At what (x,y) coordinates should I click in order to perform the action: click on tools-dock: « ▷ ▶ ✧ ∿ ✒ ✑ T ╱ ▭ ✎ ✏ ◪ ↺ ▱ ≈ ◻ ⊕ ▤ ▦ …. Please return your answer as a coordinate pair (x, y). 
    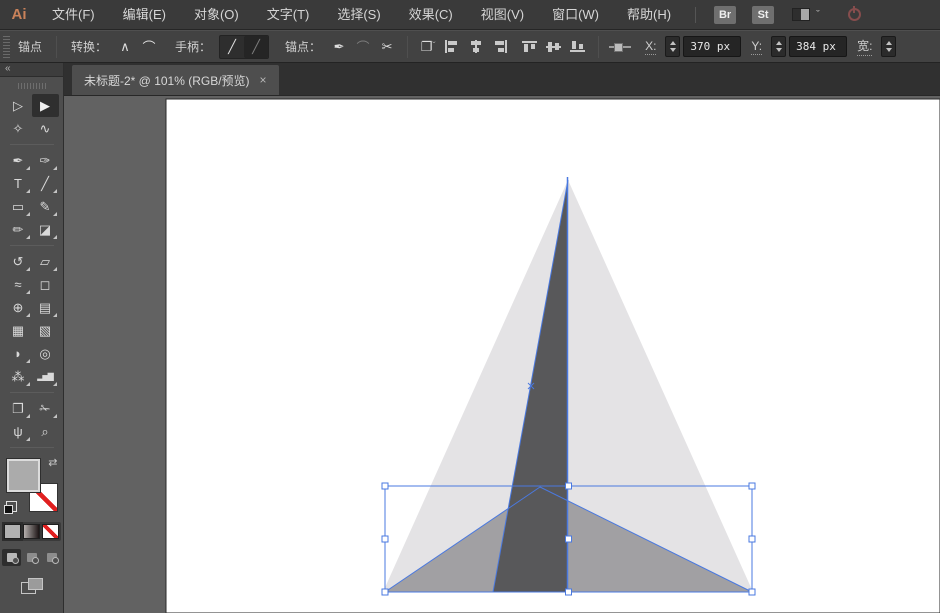
    Looking at the image, I should click on (32, 338).